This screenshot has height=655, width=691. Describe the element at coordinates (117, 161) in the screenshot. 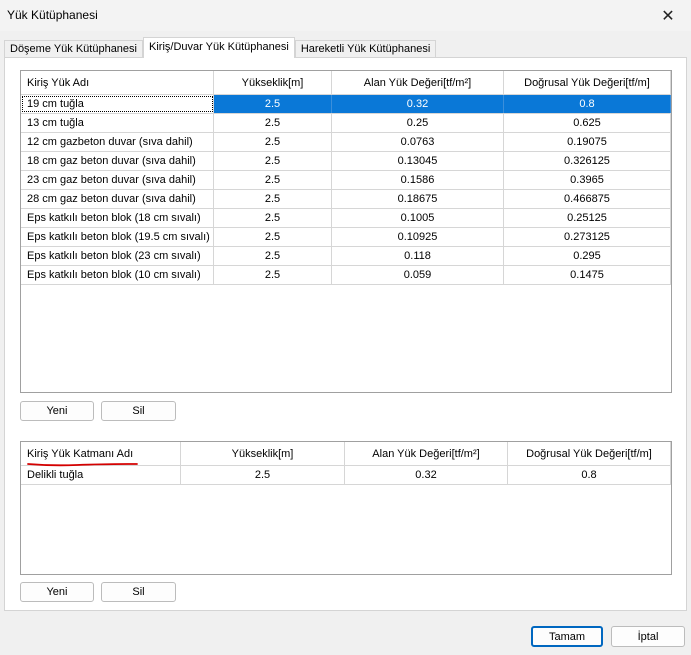

I see `cell-name: 18 cm gaz beton duvar (sıva dahil)` at that location.